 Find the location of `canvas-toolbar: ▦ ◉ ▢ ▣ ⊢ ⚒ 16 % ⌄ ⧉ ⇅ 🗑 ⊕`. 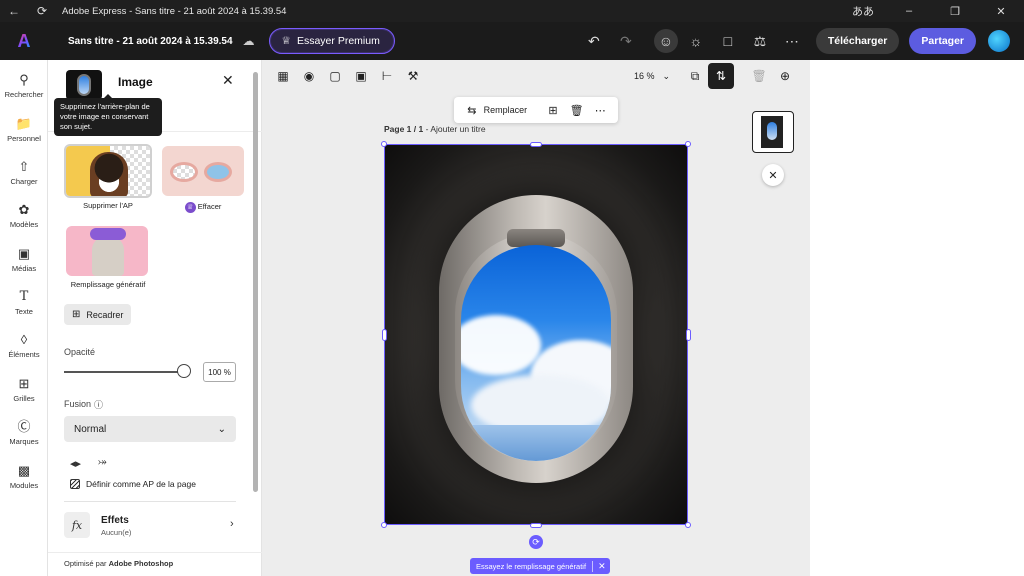

canvas-toolbar: ▦ ◉ ▢ ▣ ⊢ ⚒ 16 % ⌄ ⧉ ⇅ 🗑 ⊕ is located at coordinates (536, 76).